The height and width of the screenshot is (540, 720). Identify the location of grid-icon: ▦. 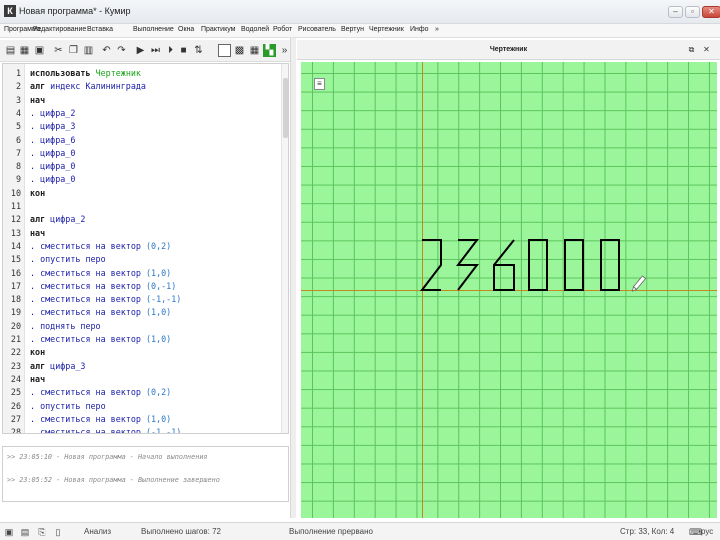
(254, 50).